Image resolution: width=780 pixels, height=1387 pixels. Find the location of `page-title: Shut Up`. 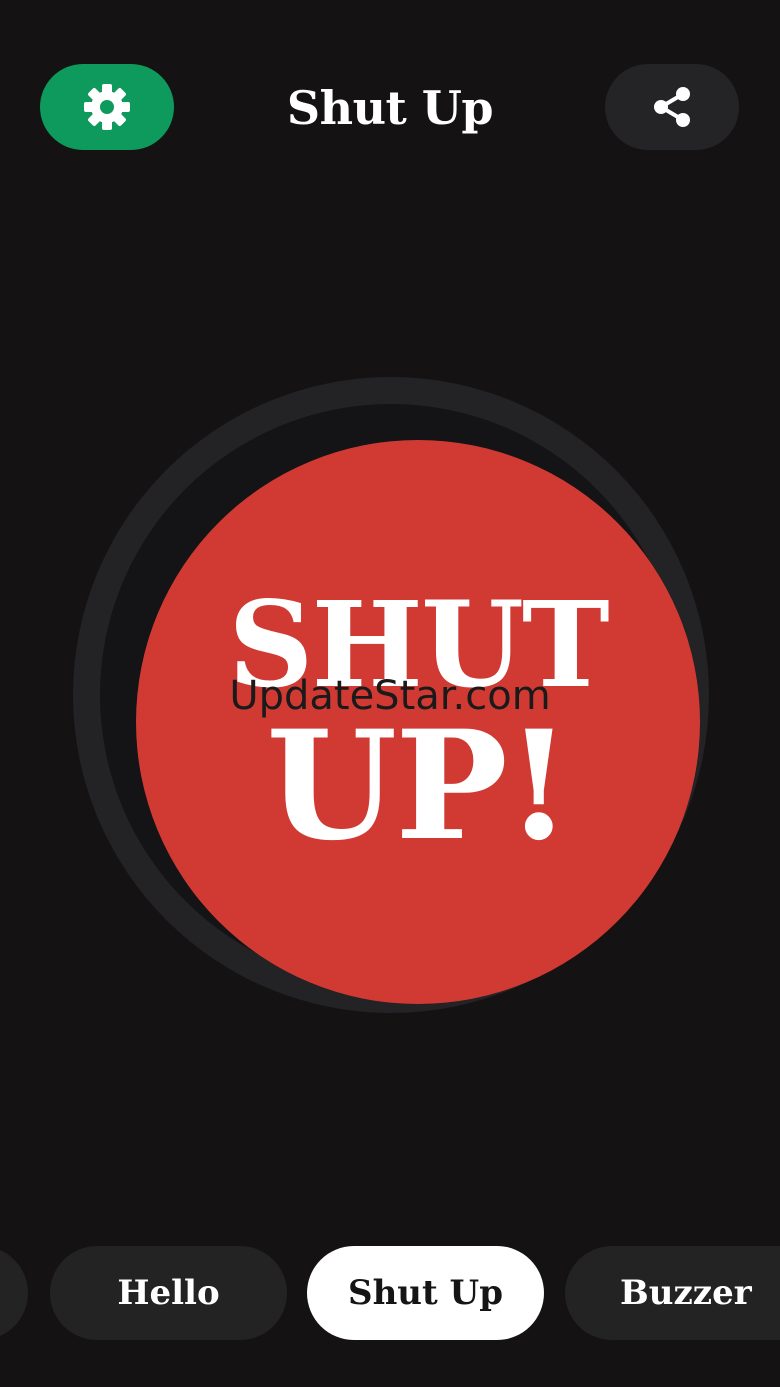

page-title: Shut Up is located at coordinates (390, 108).